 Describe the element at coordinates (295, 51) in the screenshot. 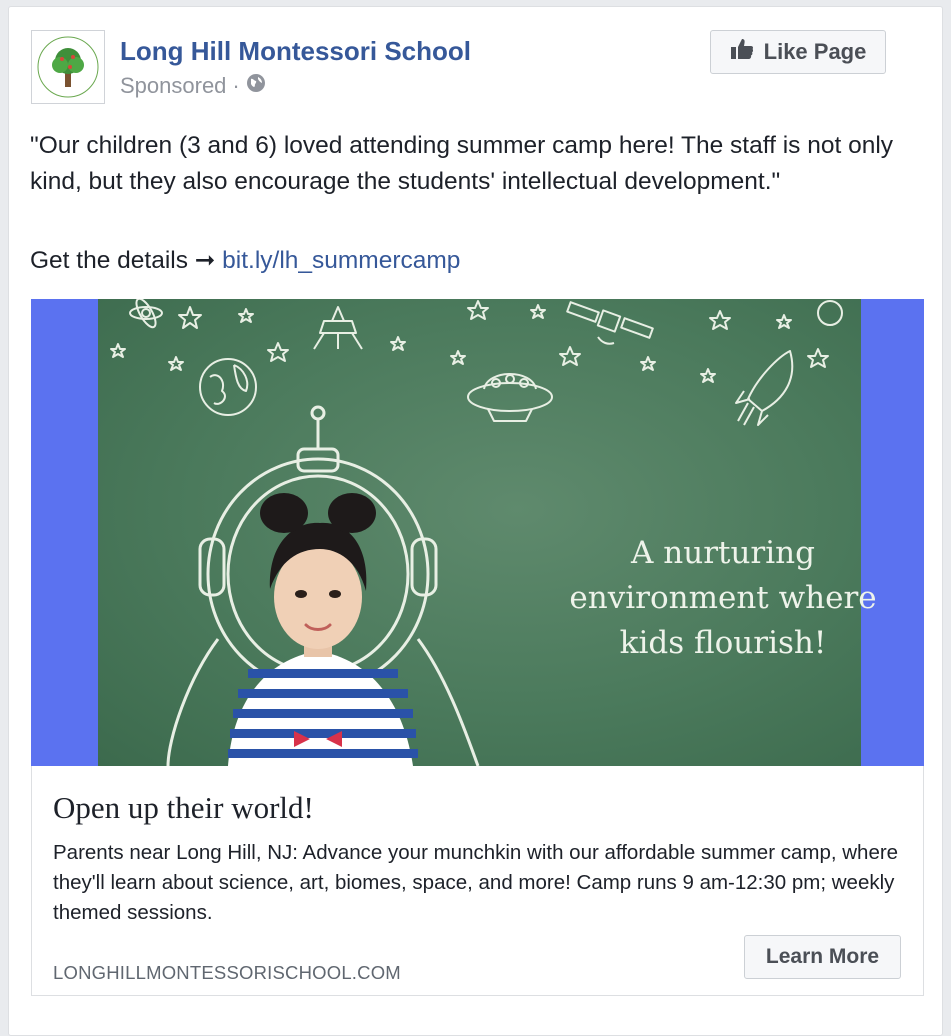

I see `page-name-link: Long Hill Montessori School` at that location.